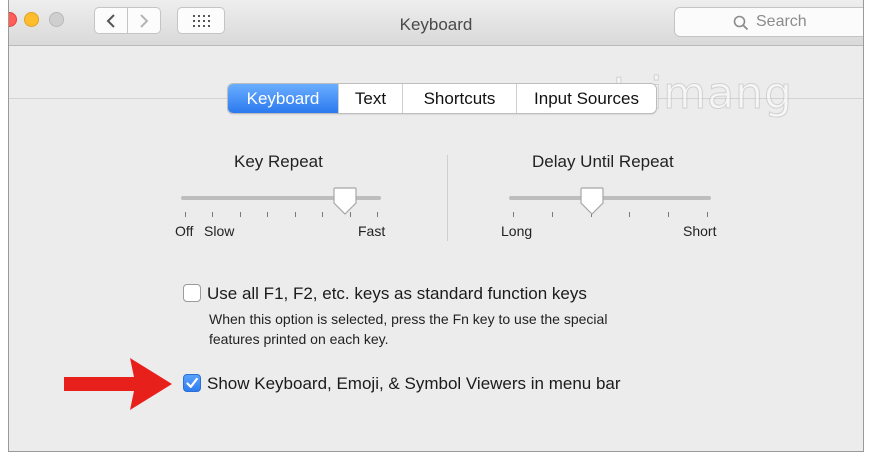 Image resolution: width=870 pixels, height=455 pixels. I want to click on tab-input-sources: Input Sources, so click(586, 98).